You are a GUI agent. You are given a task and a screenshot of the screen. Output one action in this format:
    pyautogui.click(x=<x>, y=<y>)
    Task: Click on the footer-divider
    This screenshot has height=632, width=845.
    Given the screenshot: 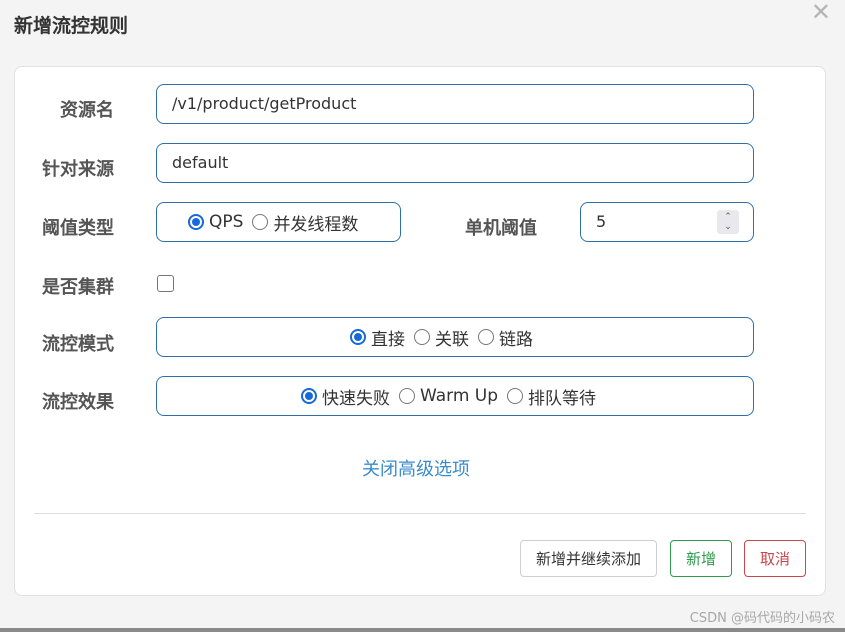 What is the action you would take?
    pyautogui.click(x=420, y=513)
    